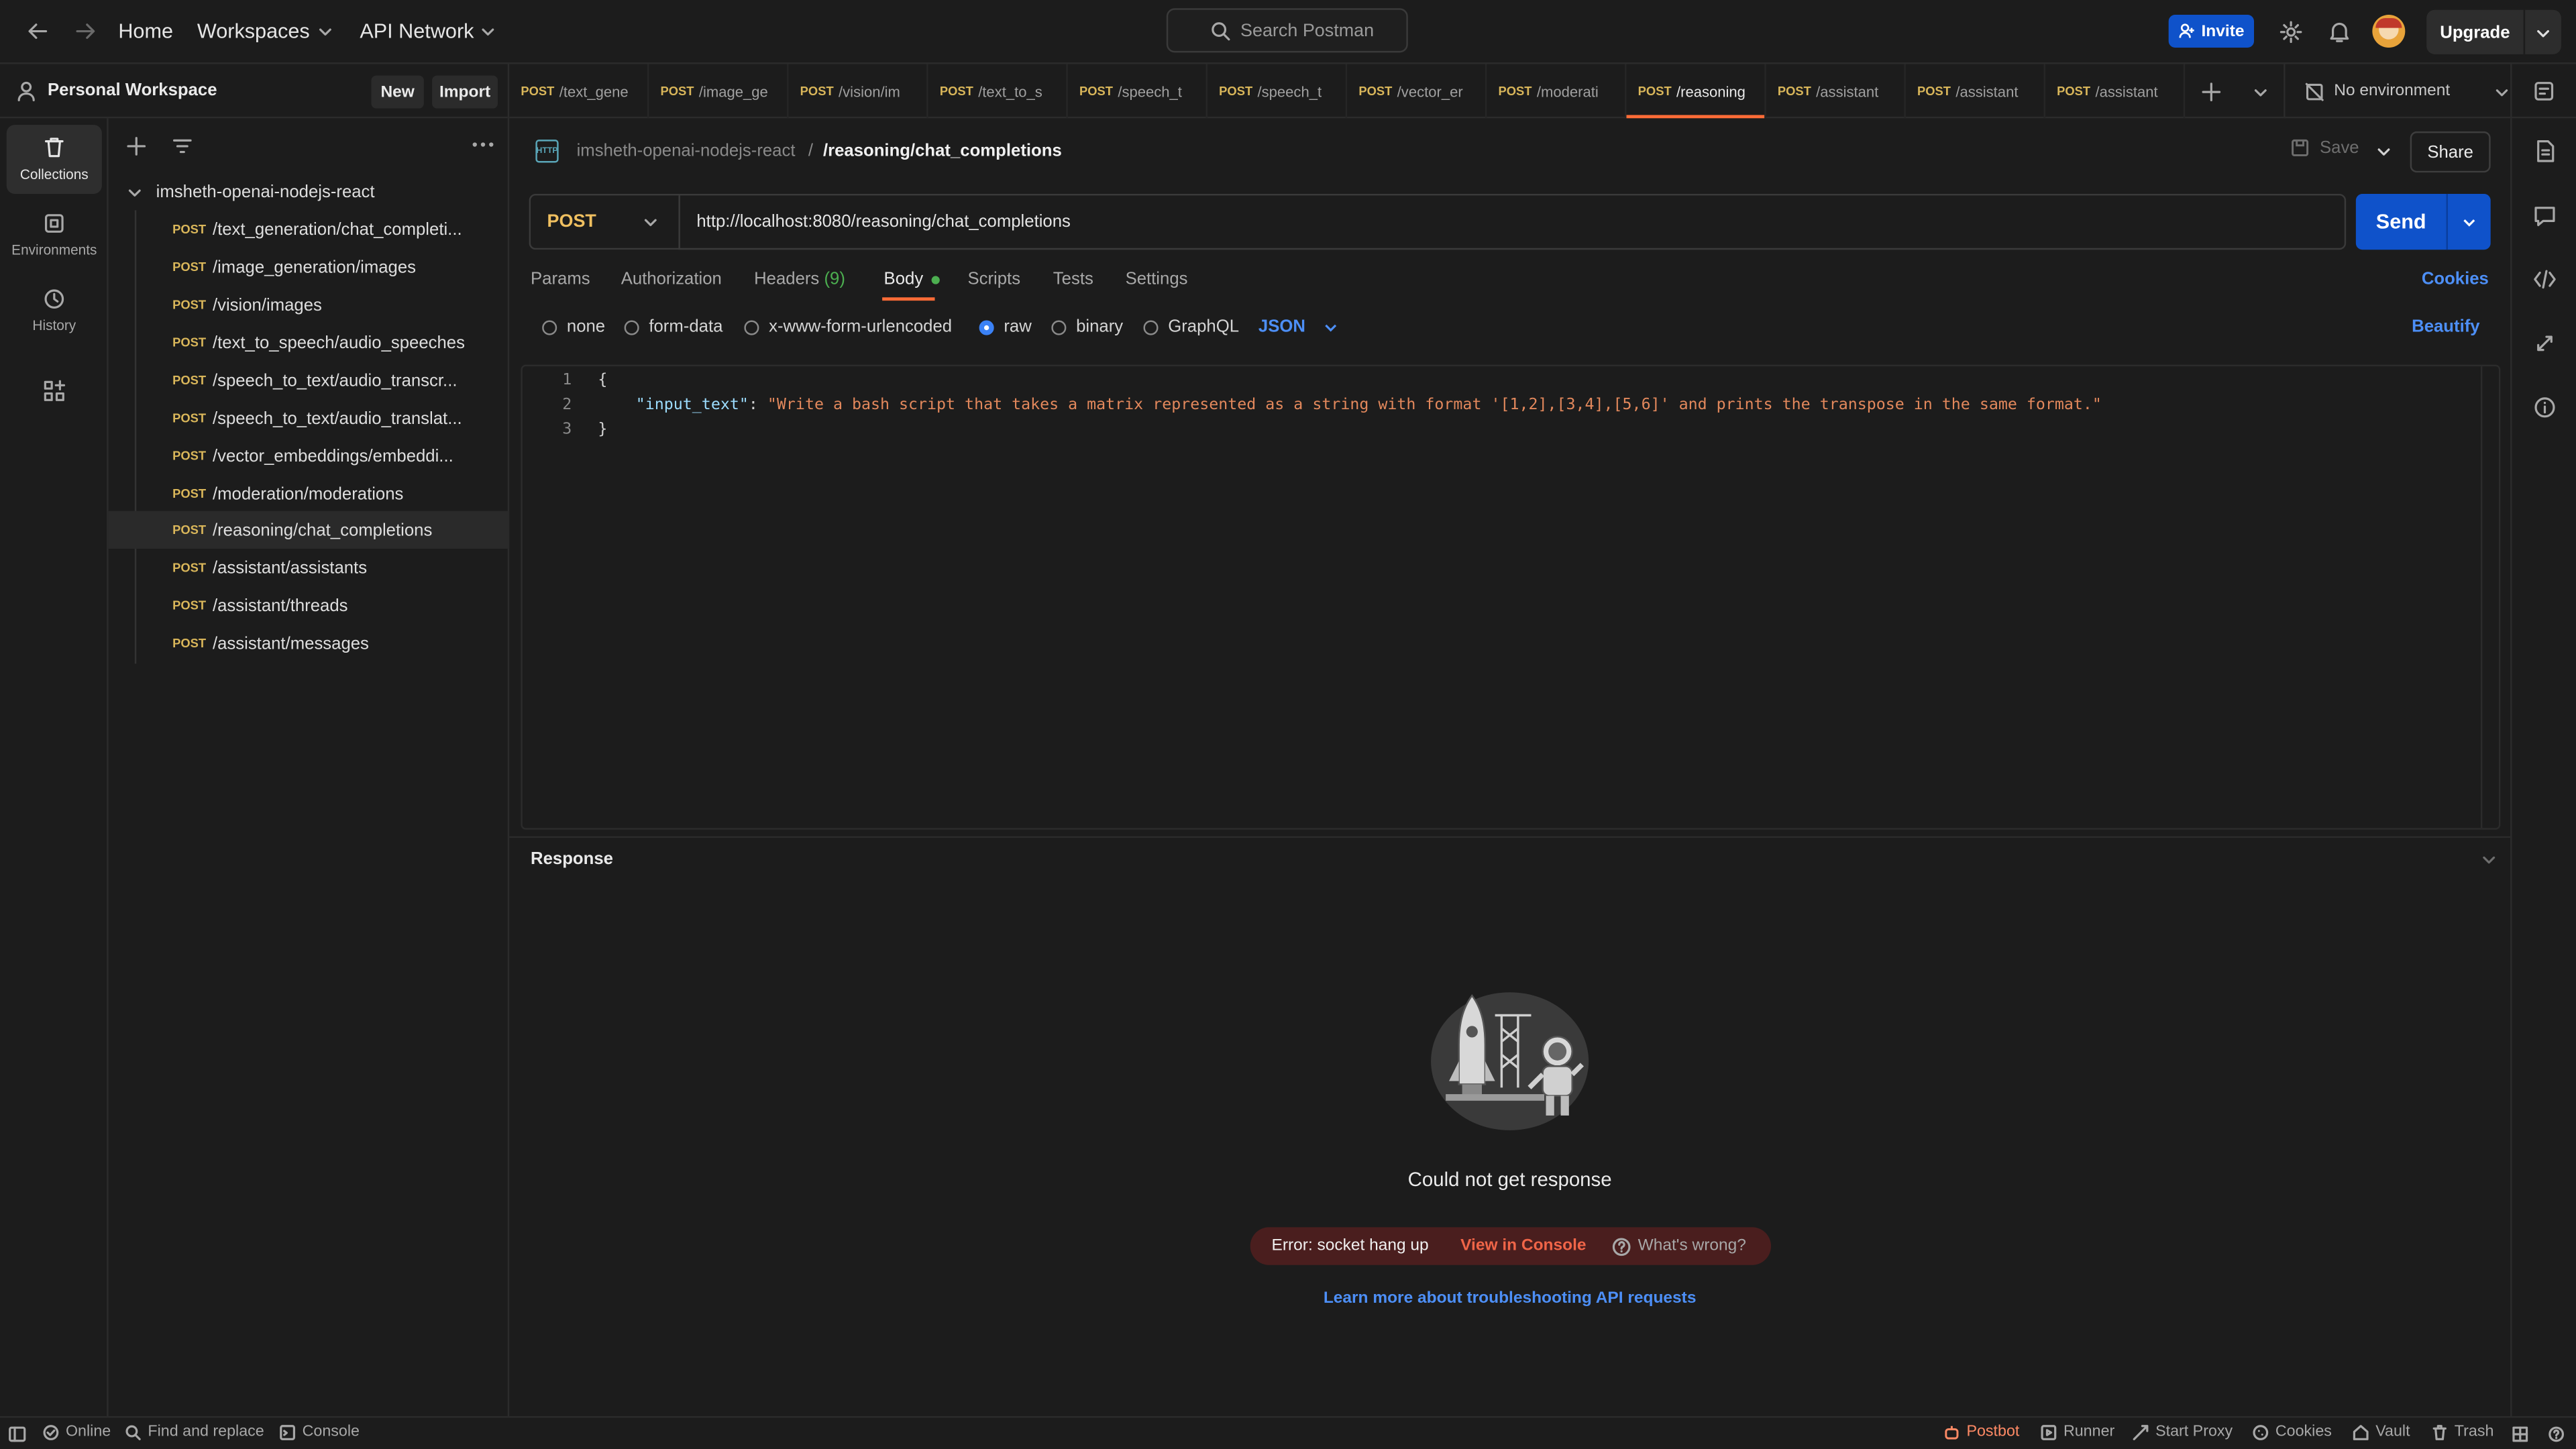  I want to click on tab-params: Params, so click(560, 279).